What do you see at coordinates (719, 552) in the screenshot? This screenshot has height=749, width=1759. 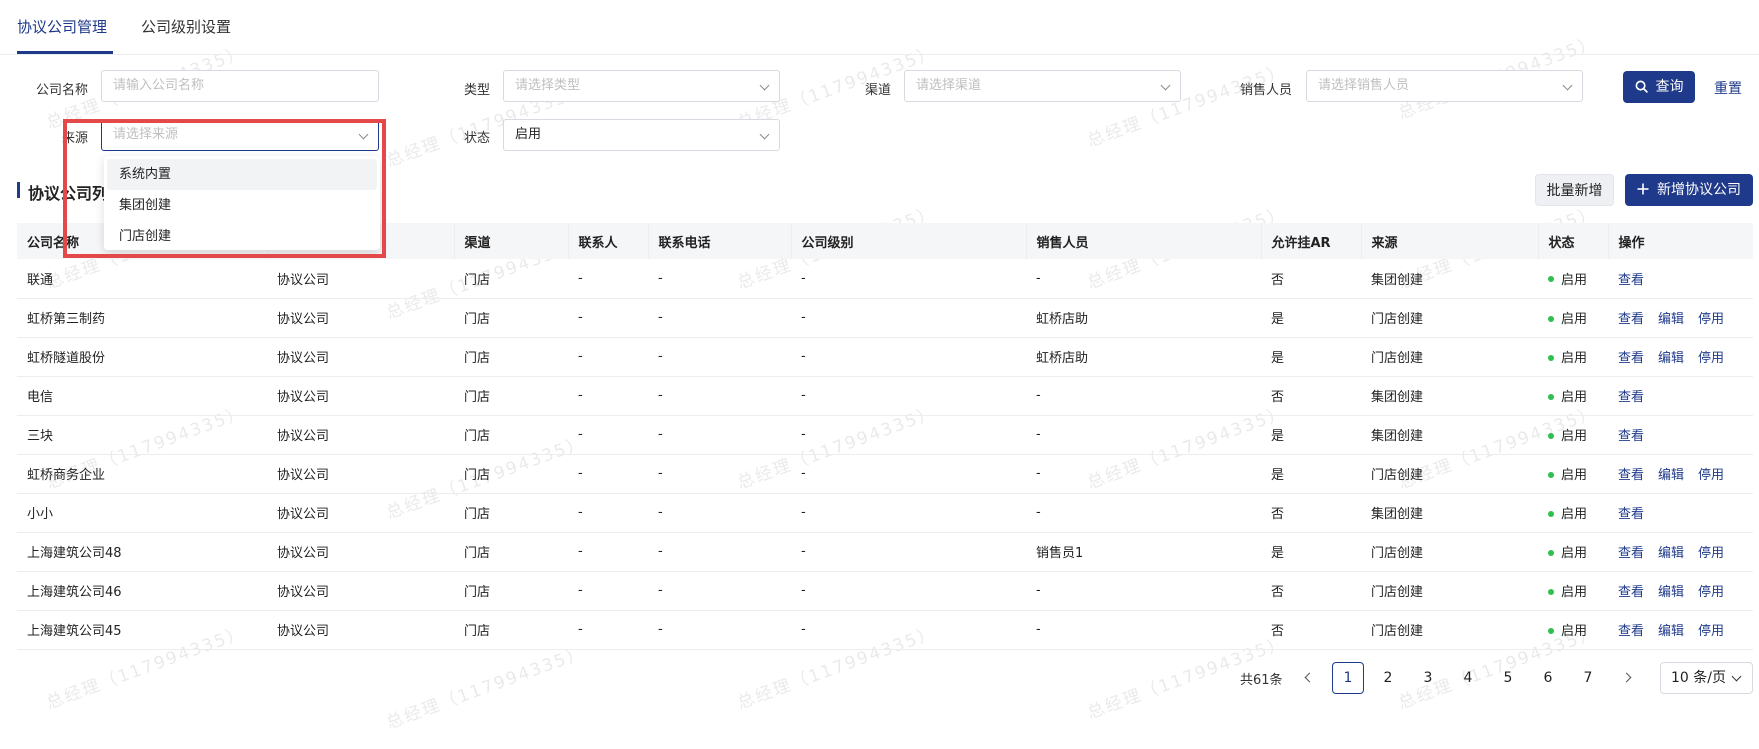 I see `cell-phone: -` at bounding box center [719, 552].